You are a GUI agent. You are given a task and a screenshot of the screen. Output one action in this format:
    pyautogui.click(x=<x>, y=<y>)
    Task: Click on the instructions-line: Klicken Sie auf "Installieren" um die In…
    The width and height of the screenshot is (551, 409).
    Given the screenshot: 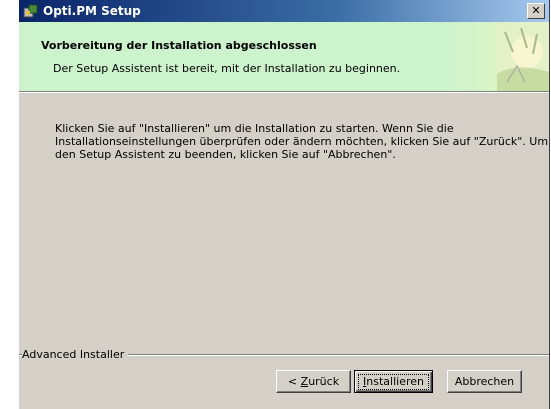 What is the action you would take?
    pyautogui.click(x=254, y=128)
    